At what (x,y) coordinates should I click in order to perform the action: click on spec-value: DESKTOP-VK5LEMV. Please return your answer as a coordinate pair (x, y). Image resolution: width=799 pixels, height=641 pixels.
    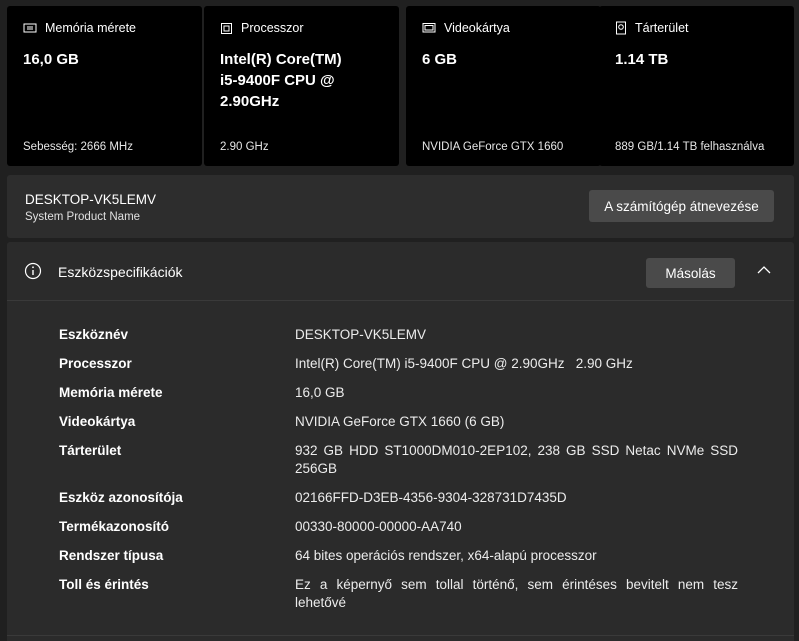
    Looking at the image, I should click on (361, 334).